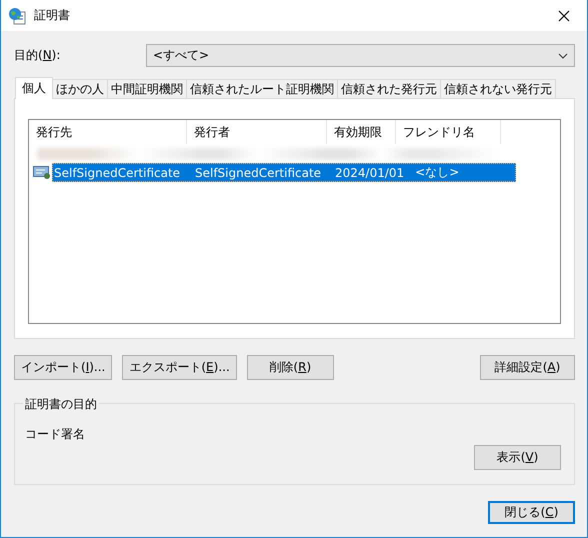 The width and height of the screenshot is (588, 538). What do you see at coordinates (262, 88) in the screenshot?
I see `tab: 信頼されたルート証明機関` at bounding box center [262, 88].